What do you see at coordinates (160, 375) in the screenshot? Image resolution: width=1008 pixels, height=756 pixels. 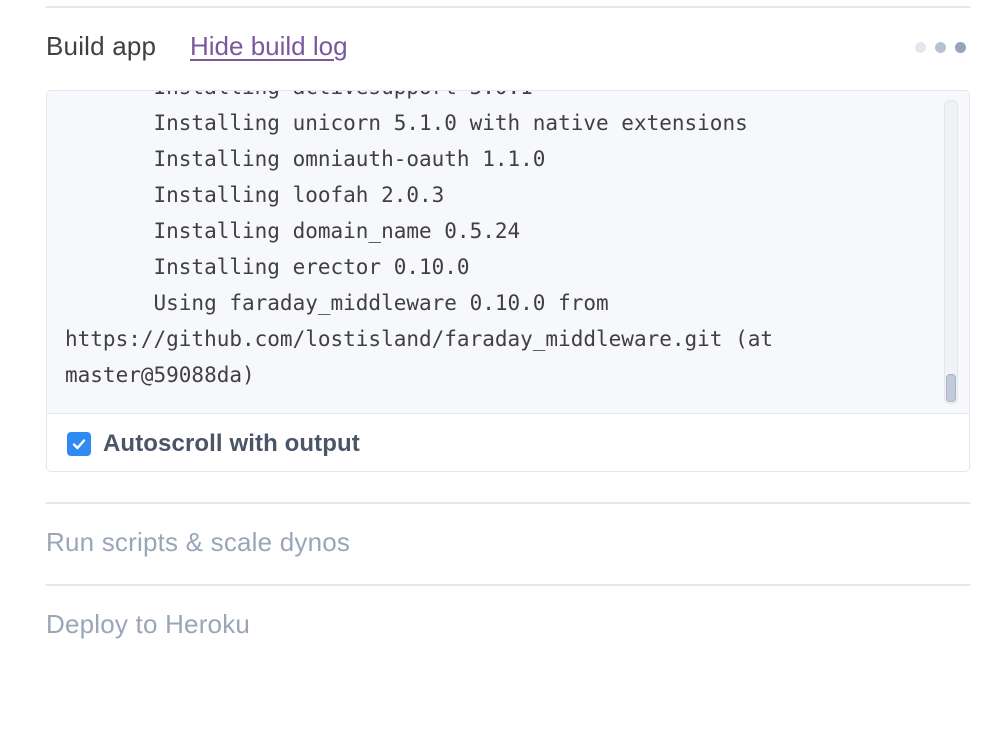 I see `log-line: master@59088da)` at bounding box center [160, 375].